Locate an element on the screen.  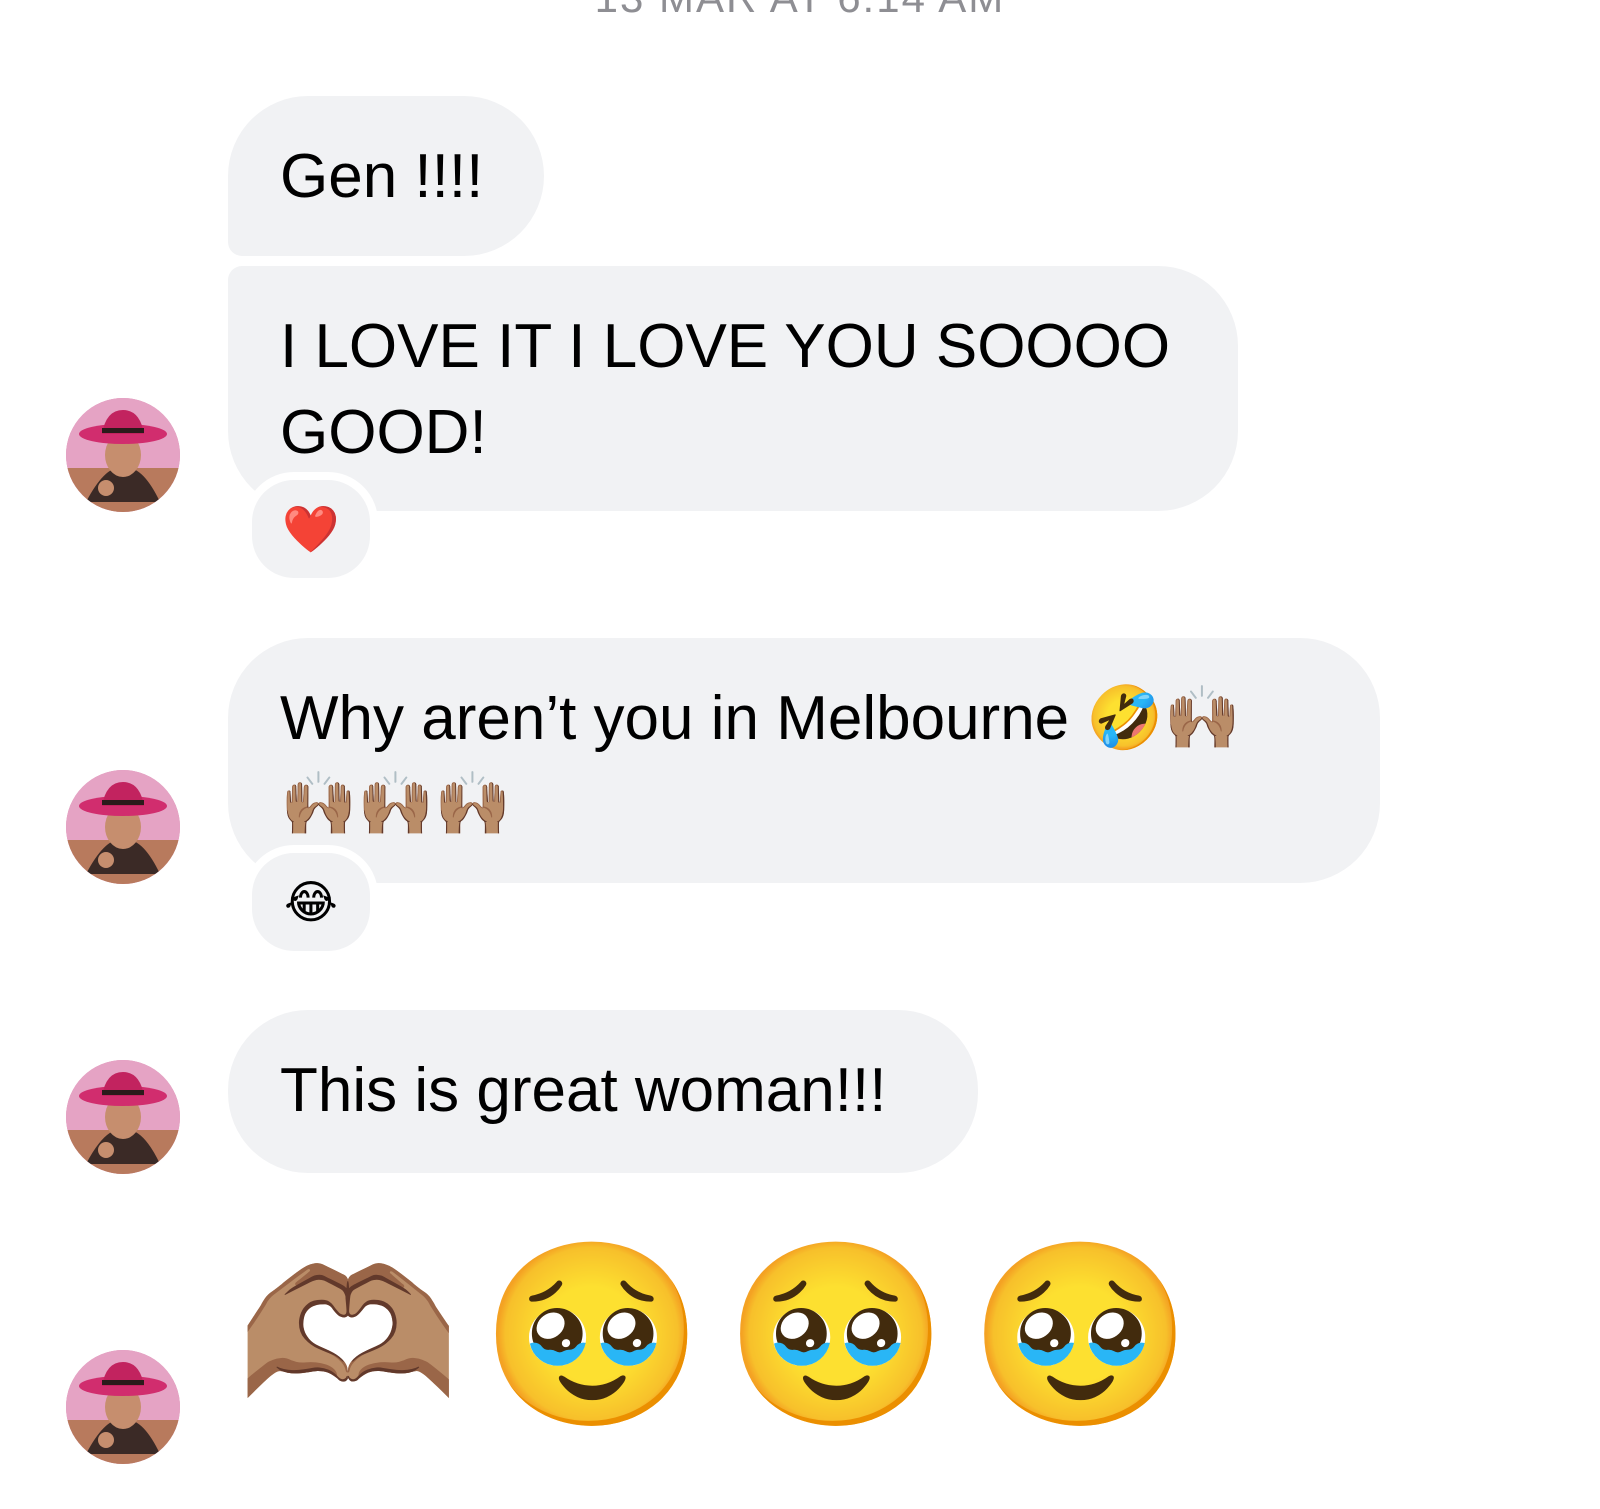
message-text: Gen !!!! is located at coordinates (382, 176).